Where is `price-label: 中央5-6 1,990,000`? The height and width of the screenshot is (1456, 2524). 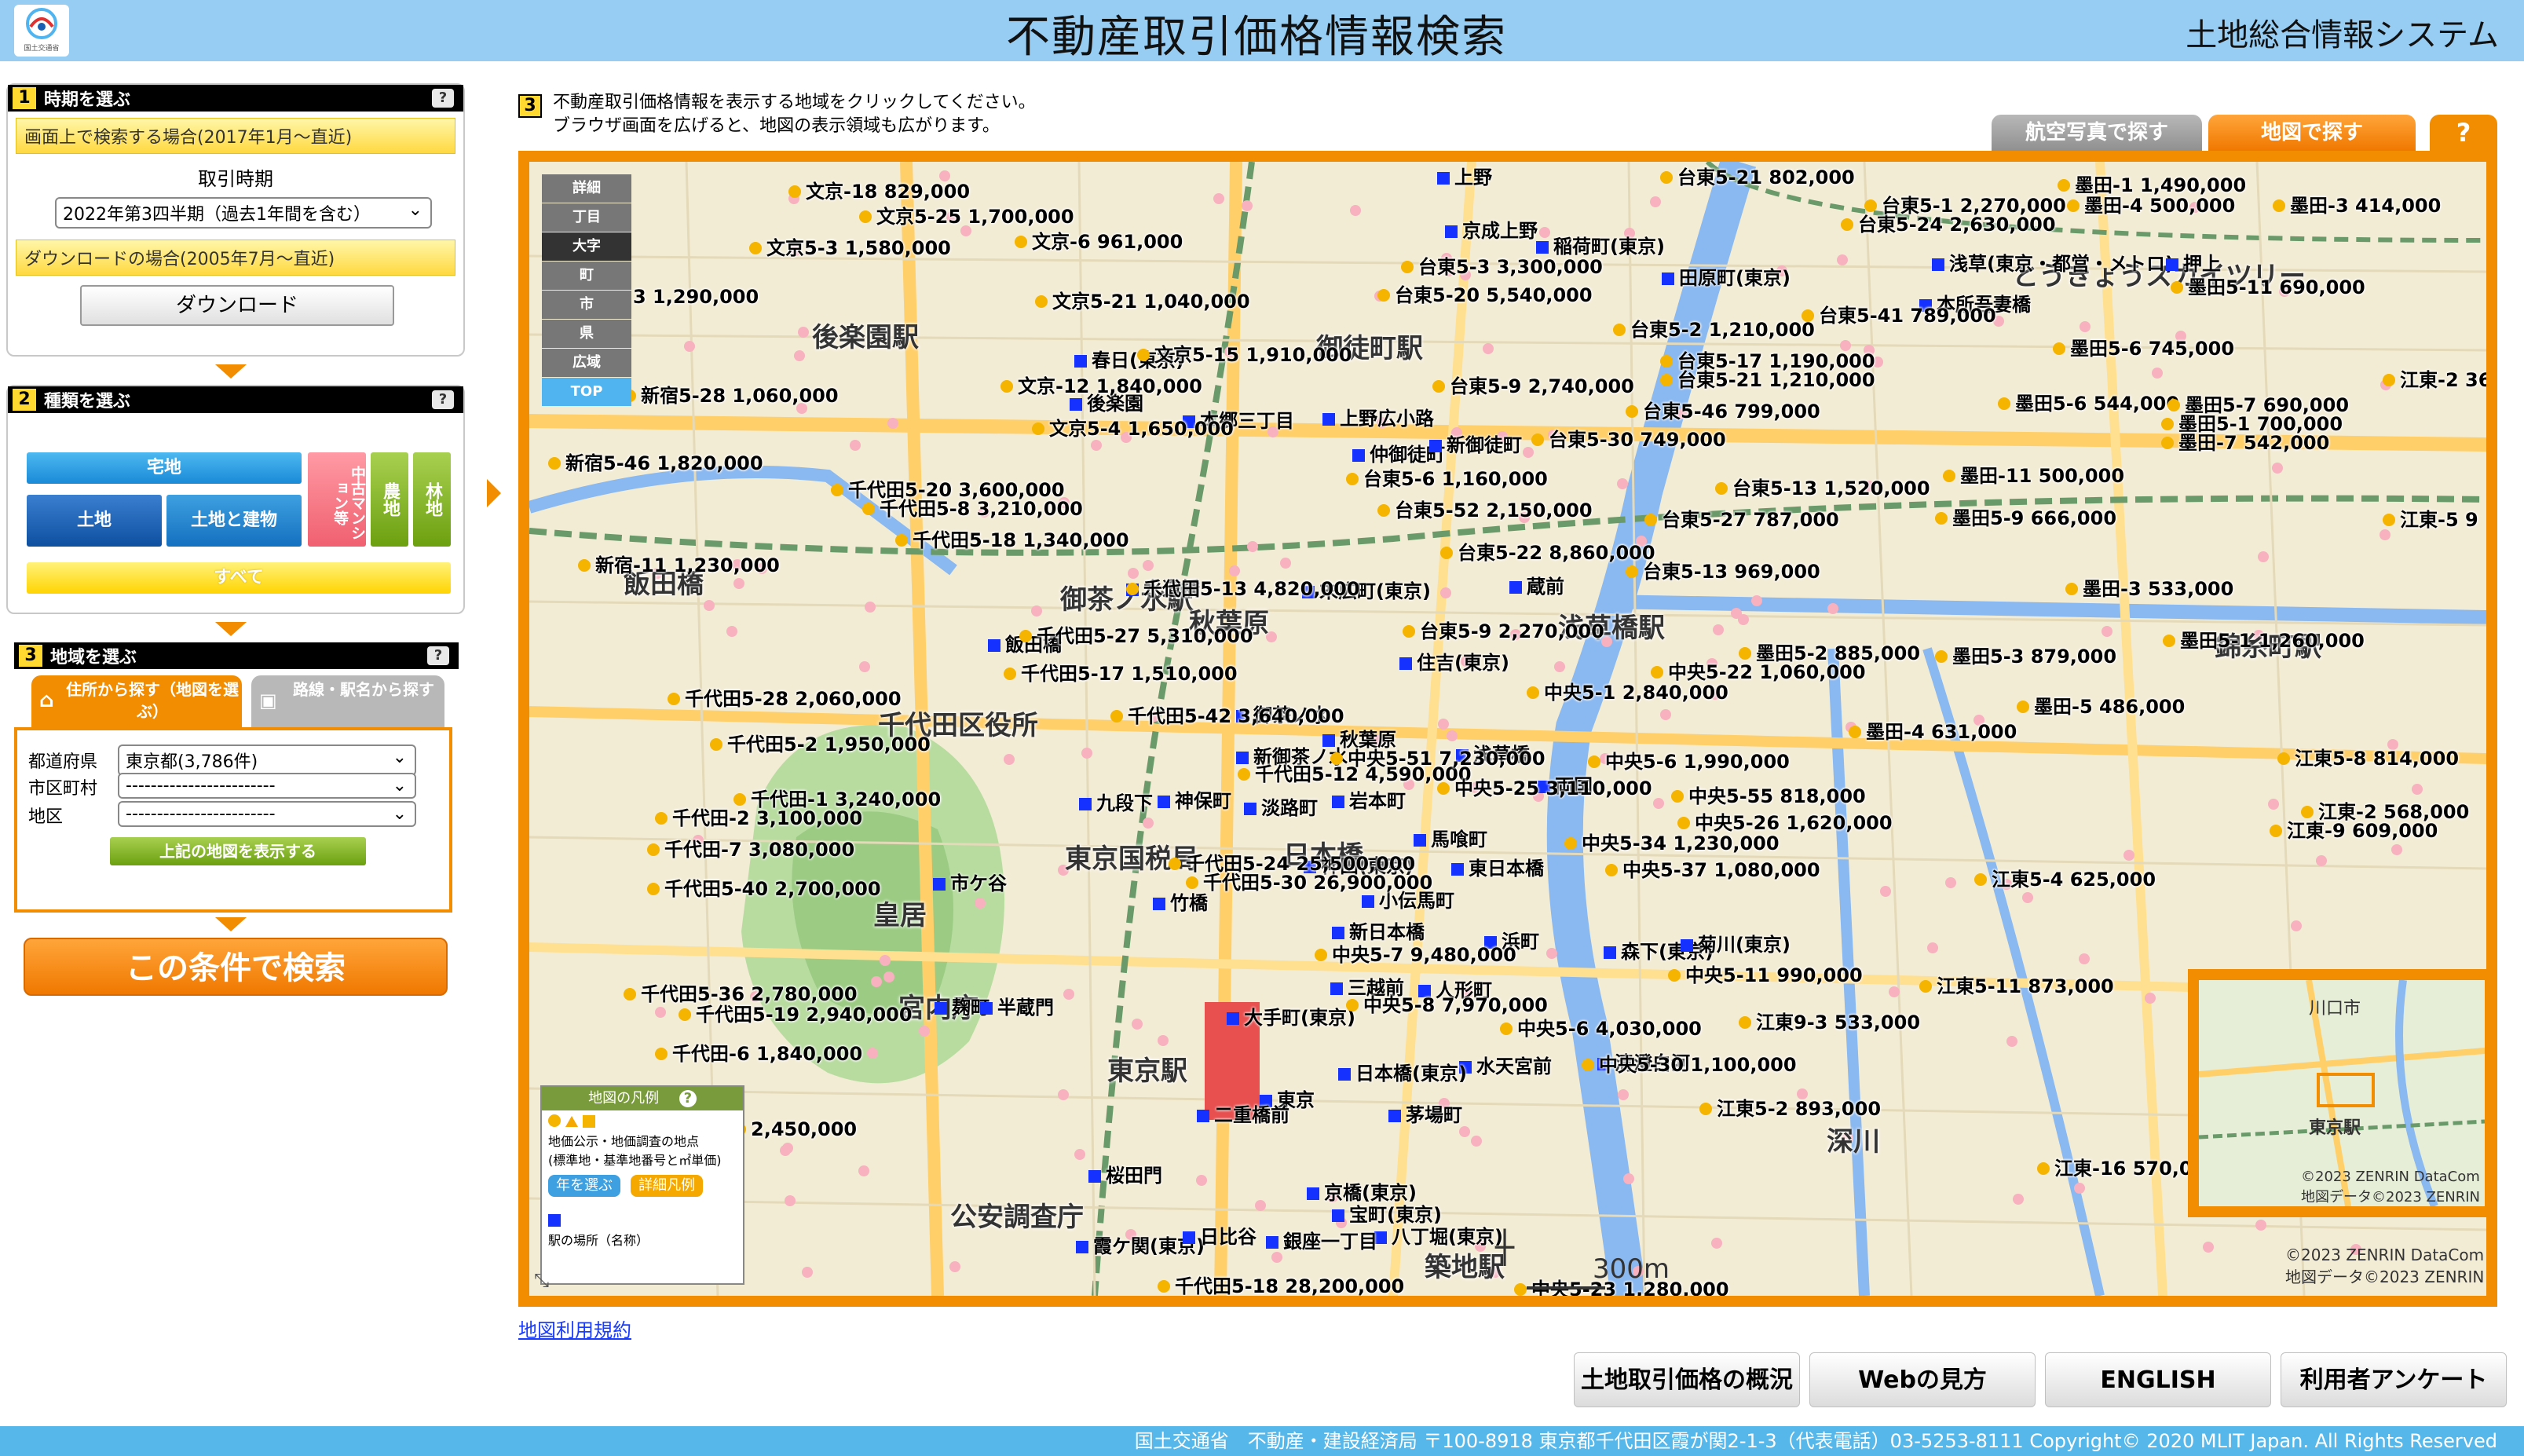
price-label: 中央5-6 1,990,000 is located at coordinates (1689, 760).